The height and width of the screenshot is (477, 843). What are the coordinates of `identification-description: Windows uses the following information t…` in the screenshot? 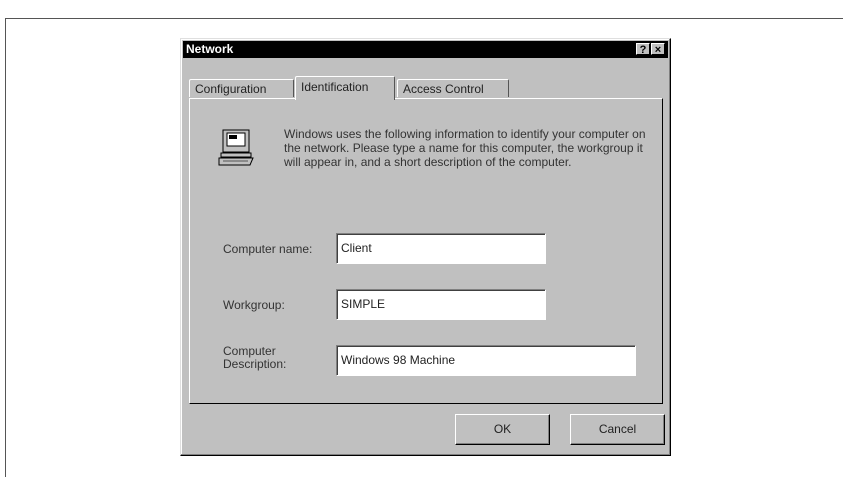 It's located at (465, 148).